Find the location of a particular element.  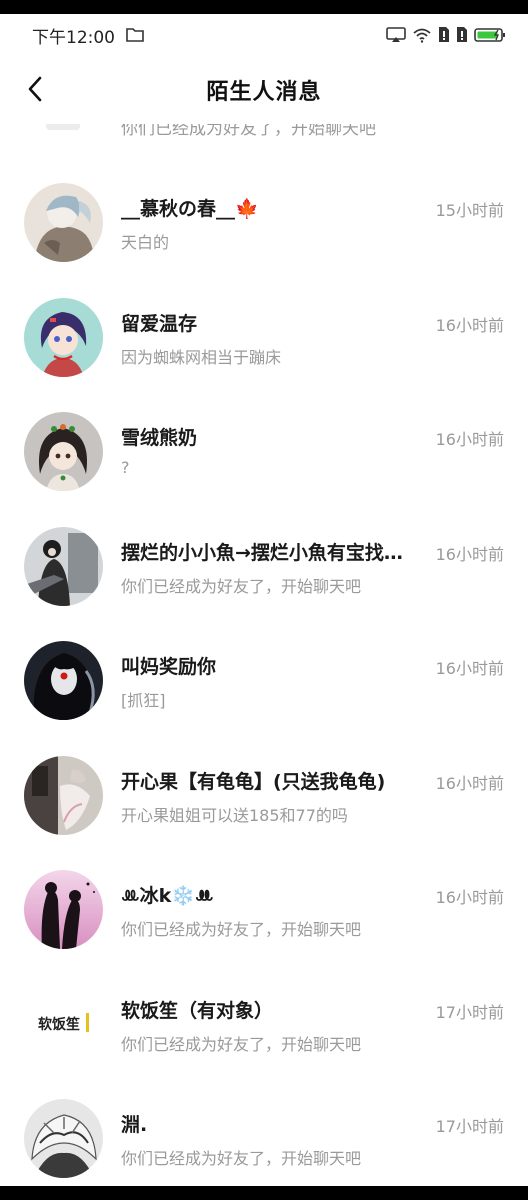

conversation-row-clipped: 你们已经成为好友了，开始聊天吧 is located at coordinates (264, 132).